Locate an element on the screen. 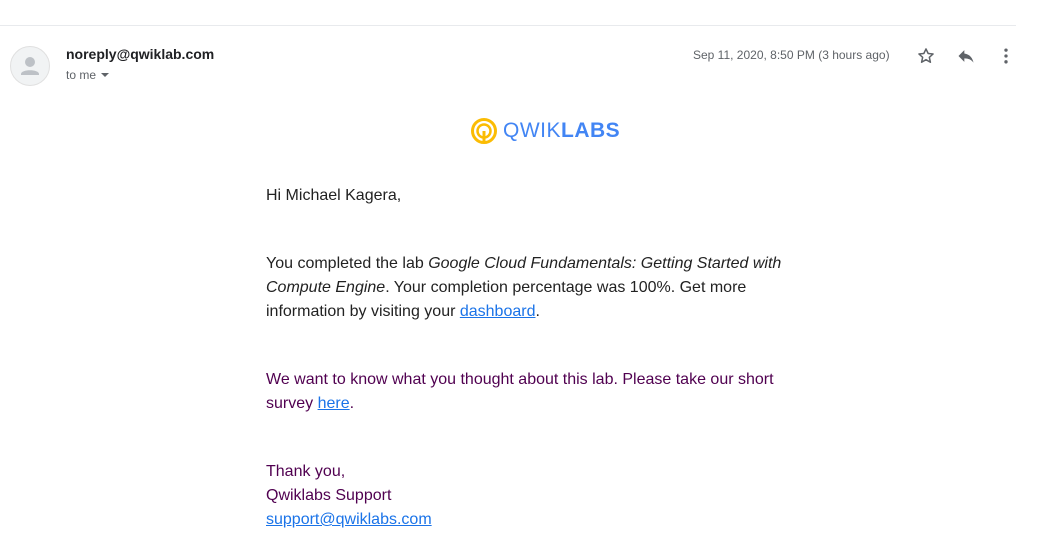 The image size is (1037, 543). dashboard-prefix: information by visiting your is located at coordinates (363, 311).